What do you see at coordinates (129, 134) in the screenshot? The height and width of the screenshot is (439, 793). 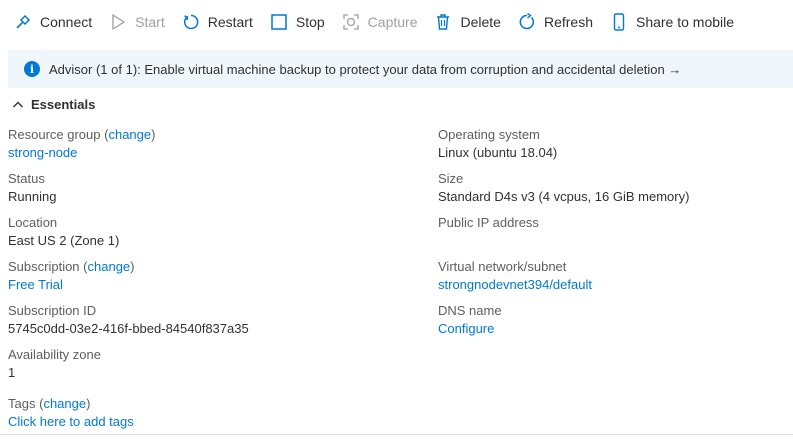 I see `resource-group-change-link: change` at bounding box center [129, 134].